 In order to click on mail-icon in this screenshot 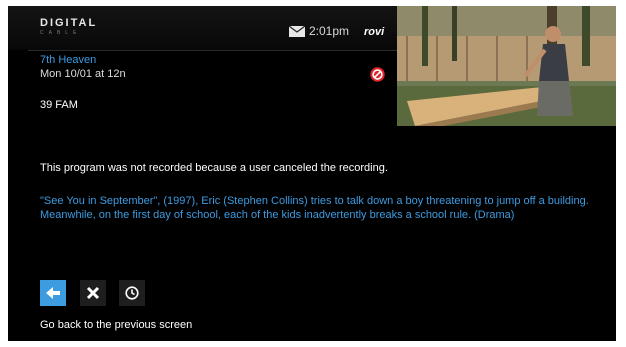, I will do `click(297, 31)`.